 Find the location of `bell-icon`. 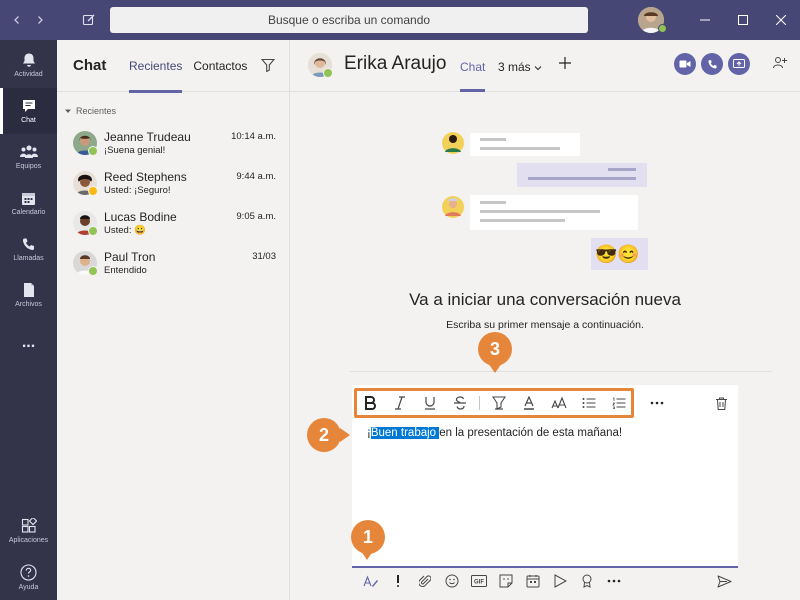

bell-icon is located at coordinates (28, 60).